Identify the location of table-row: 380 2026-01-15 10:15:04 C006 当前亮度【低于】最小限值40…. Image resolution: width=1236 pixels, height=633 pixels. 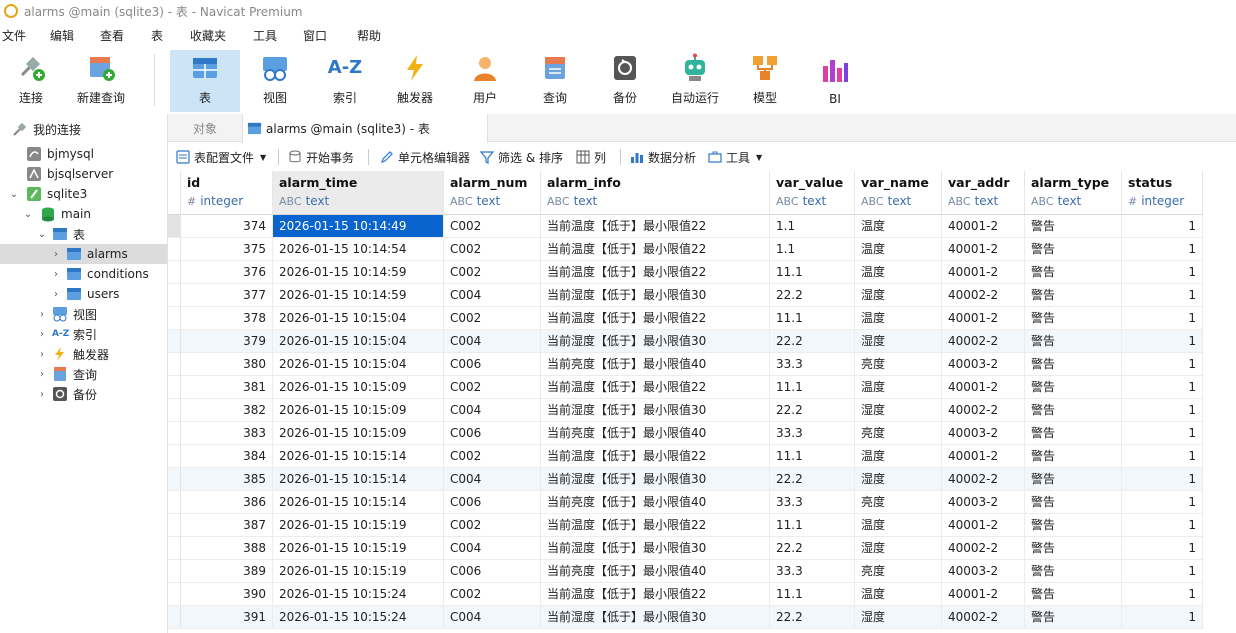
(685, 364).